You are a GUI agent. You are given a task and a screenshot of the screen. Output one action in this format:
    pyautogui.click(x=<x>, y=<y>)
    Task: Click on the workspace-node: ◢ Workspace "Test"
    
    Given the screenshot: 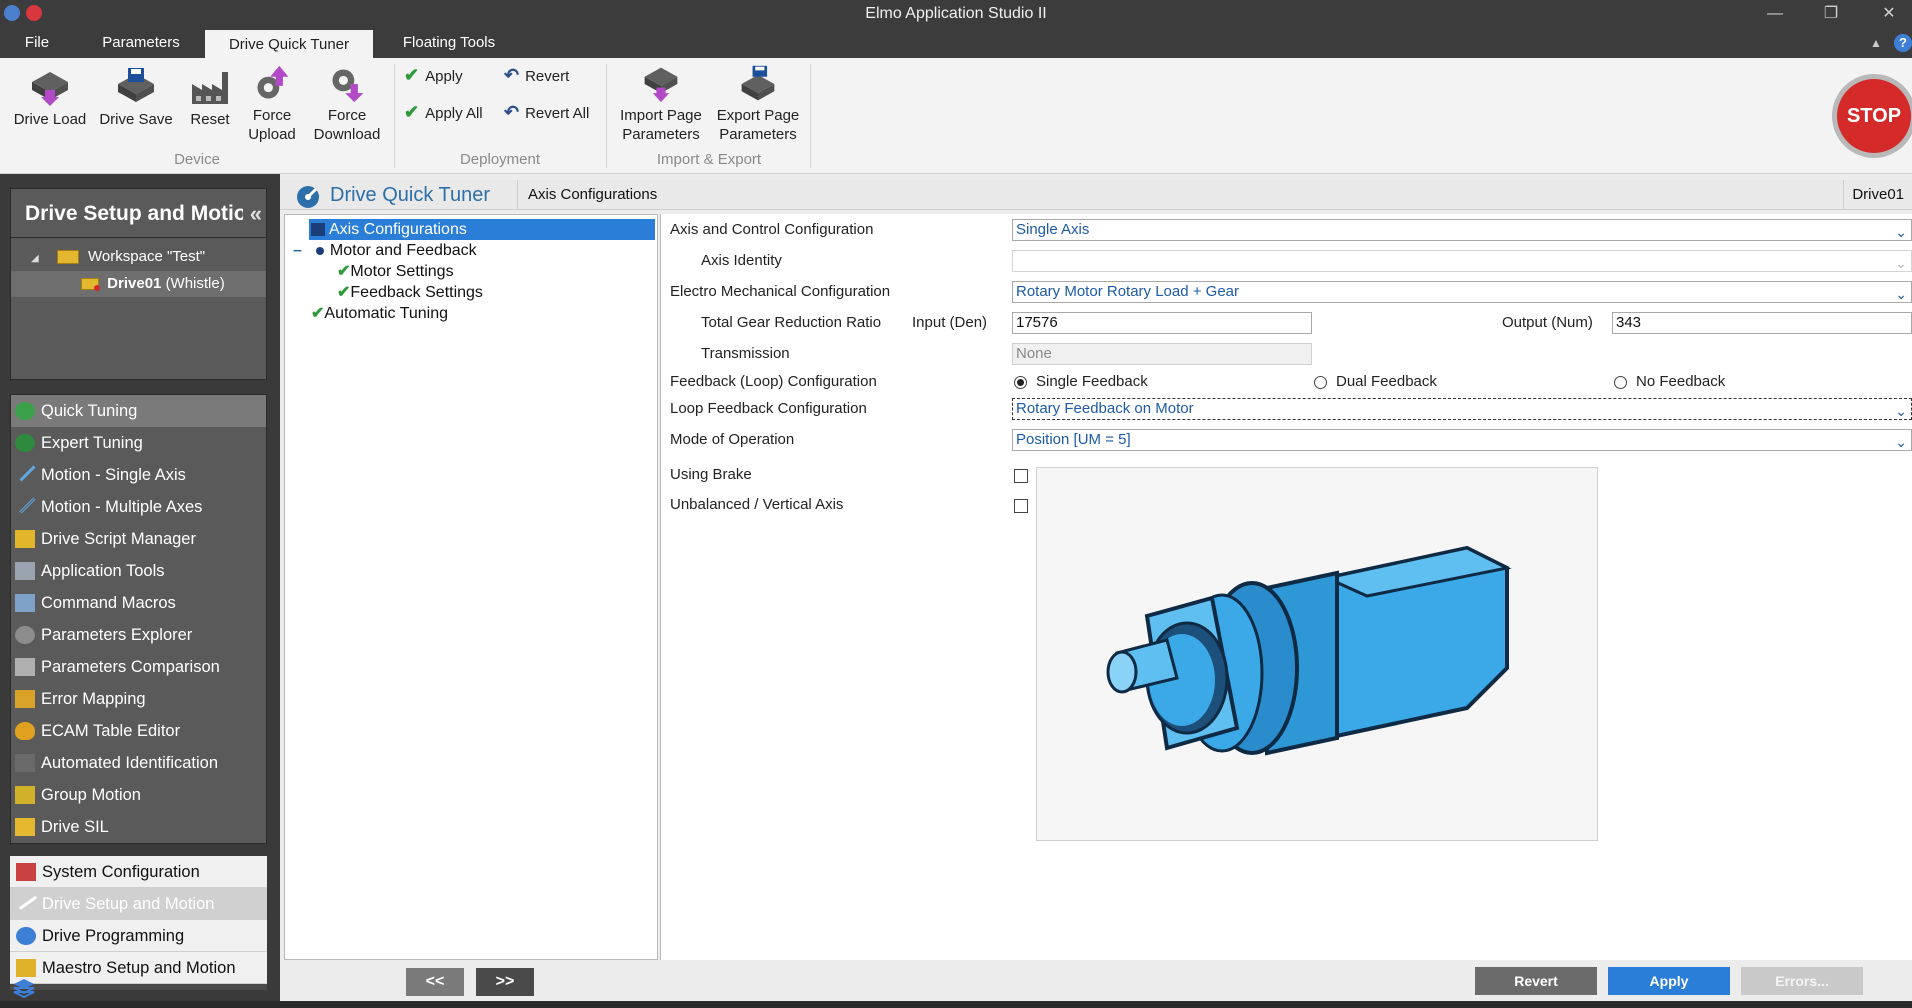 What is the action you would take?
    pyautogui.click(x=138, y=257)
    